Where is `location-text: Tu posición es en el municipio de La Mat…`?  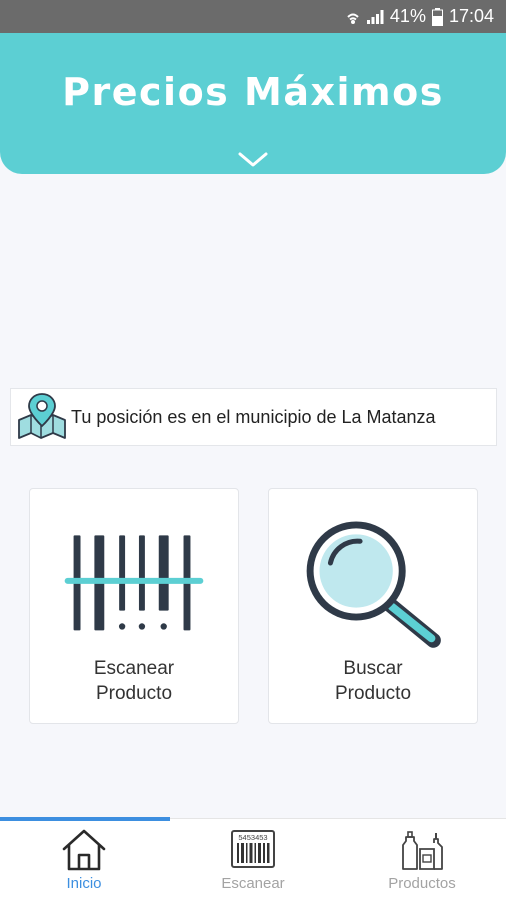 location-text: Tu posición es en el municipio de La Mat… is located at coordinates (253, 416).